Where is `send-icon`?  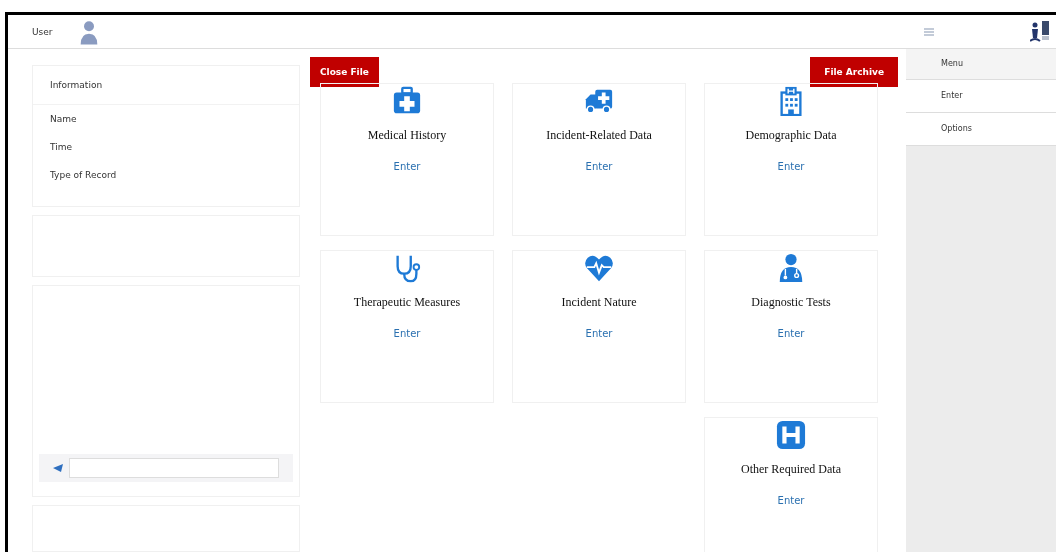 send-icon is located at coordinates (58, 468).